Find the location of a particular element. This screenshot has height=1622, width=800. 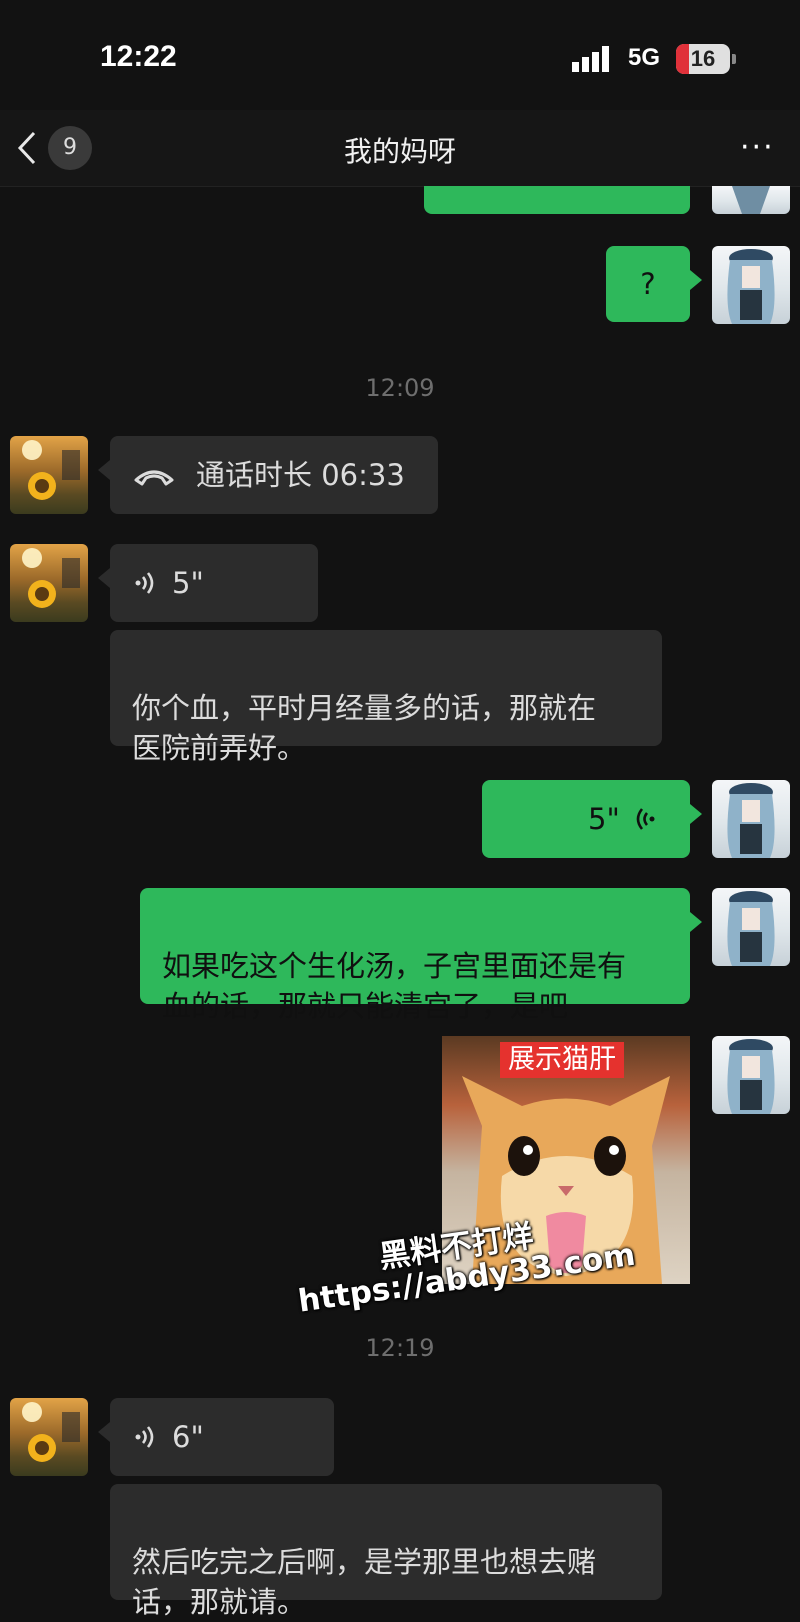

status-time: 12:22 is located at coordinates (138, 56).